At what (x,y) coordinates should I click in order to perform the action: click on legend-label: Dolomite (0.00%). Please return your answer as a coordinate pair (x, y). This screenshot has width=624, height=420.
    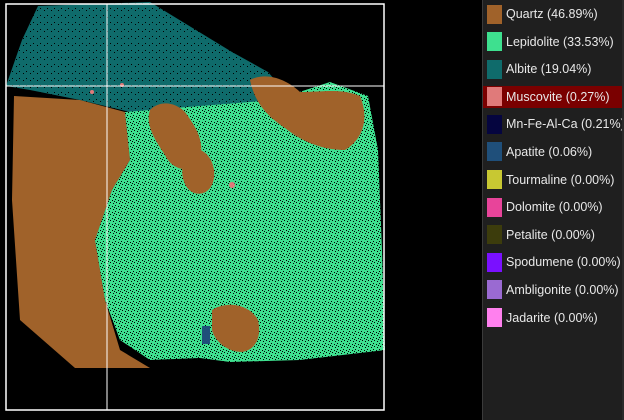
    Looking at the image, I should click on (554, 207).